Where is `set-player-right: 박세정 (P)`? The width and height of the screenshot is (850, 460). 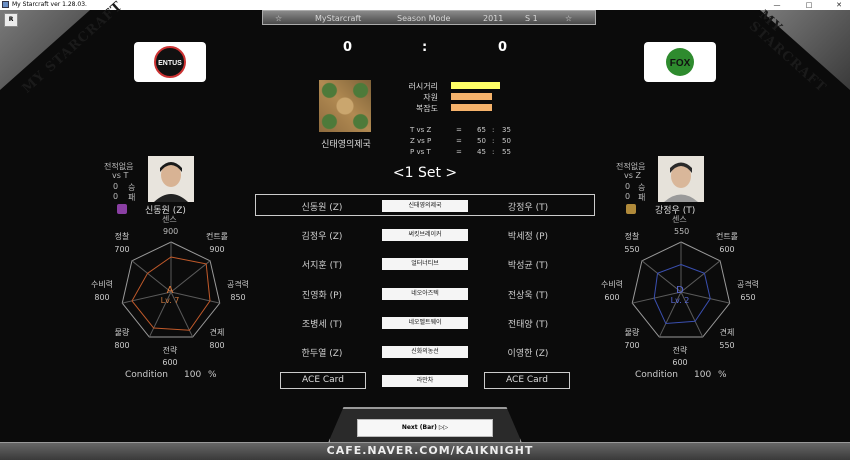 set-player-right: 박세정 (P) is located at coordinates (528, 235).